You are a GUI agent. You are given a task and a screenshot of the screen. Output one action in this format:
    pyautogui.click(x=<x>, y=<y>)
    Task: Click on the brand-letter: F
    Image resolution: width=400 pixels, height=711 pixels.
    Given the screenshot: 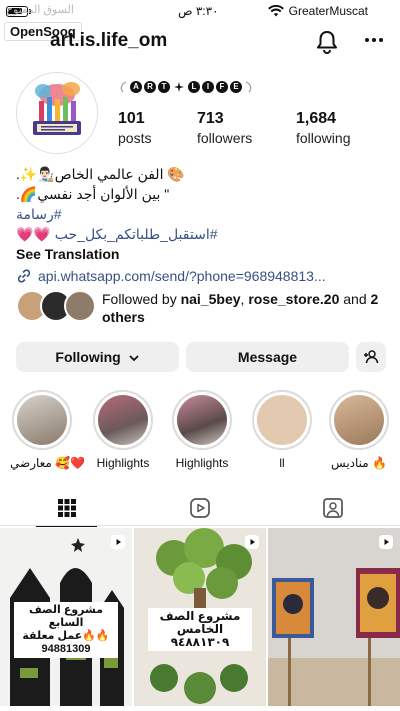 What is the action you would take?
    pyautogui.click(x=222, y=87)
    